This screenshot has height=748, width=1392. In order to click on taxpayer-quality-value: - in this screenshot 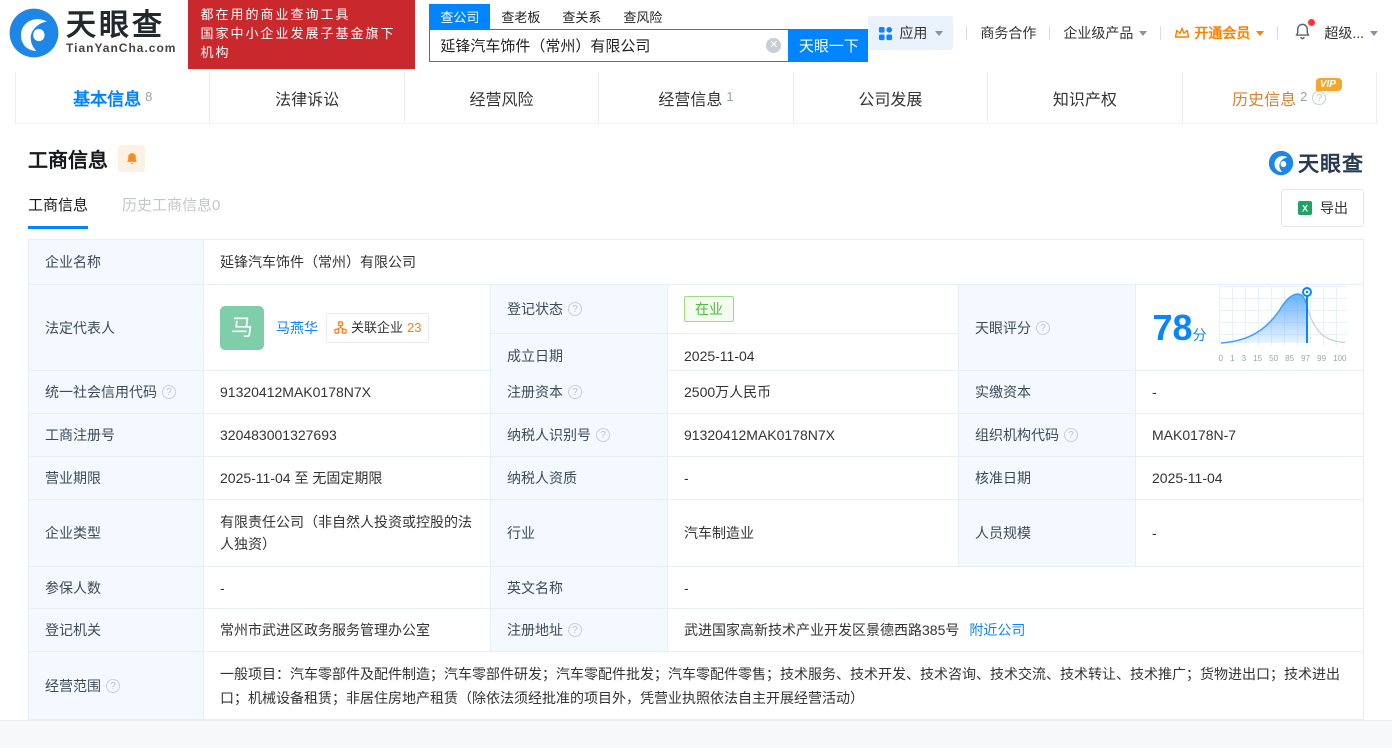, I will do `click(813, 478)`.